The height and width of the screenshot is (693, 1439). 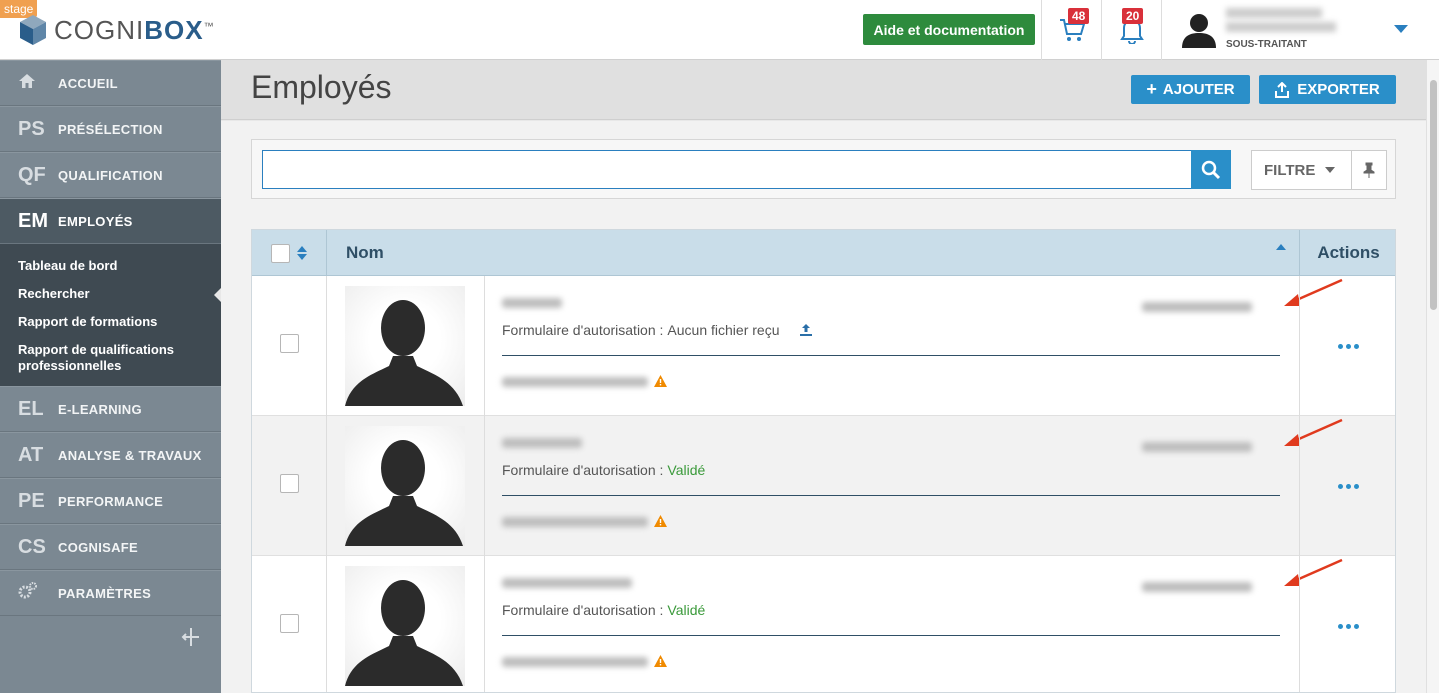 I want to click on employee-avatar, so click(x=405, y=346).